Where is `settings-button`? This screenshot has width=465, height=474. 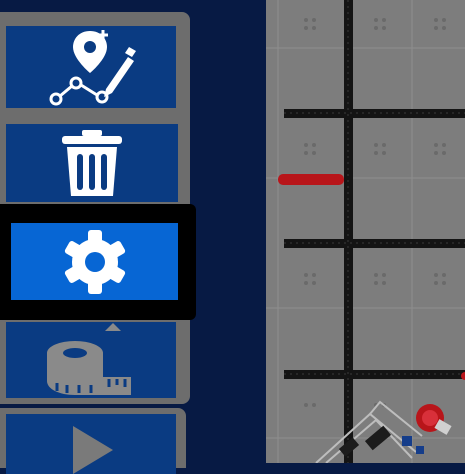
settings-button is located at coordinates (94, 261).